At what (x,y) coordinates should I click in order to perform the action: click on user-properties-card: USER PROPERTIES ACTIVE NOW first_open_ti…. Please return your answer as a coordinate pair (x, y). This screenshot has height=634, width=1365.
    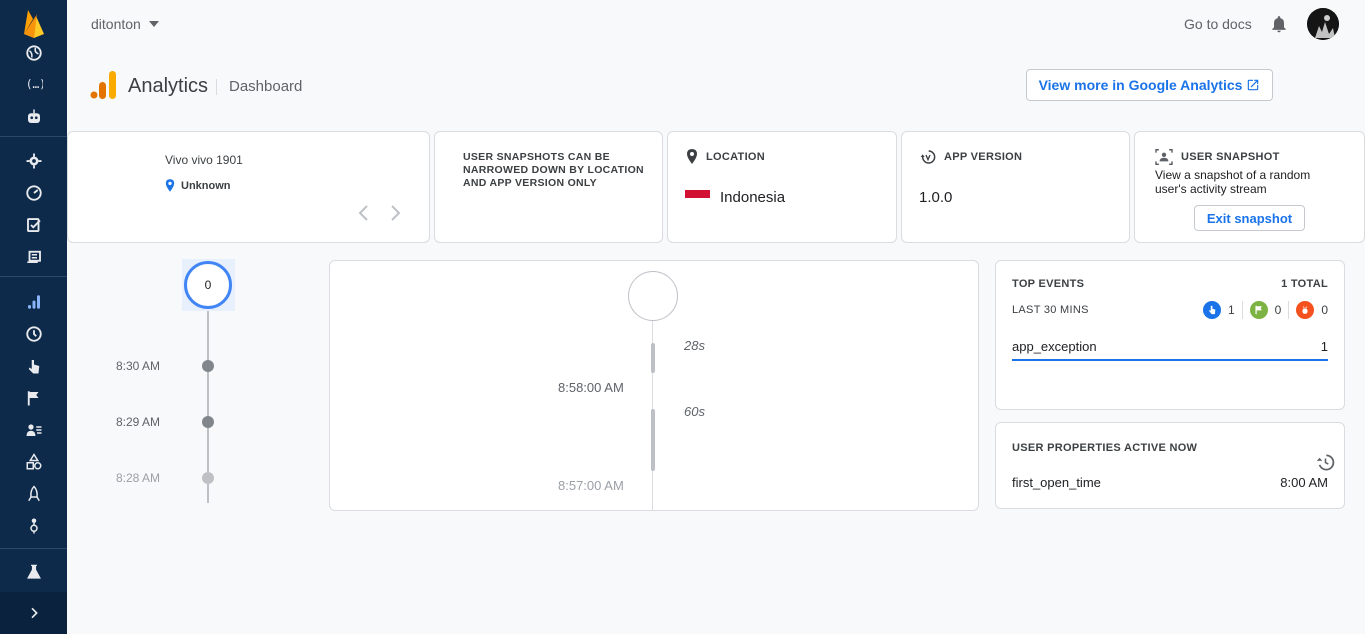
    Looking at the image, I should click on (1170, 465).